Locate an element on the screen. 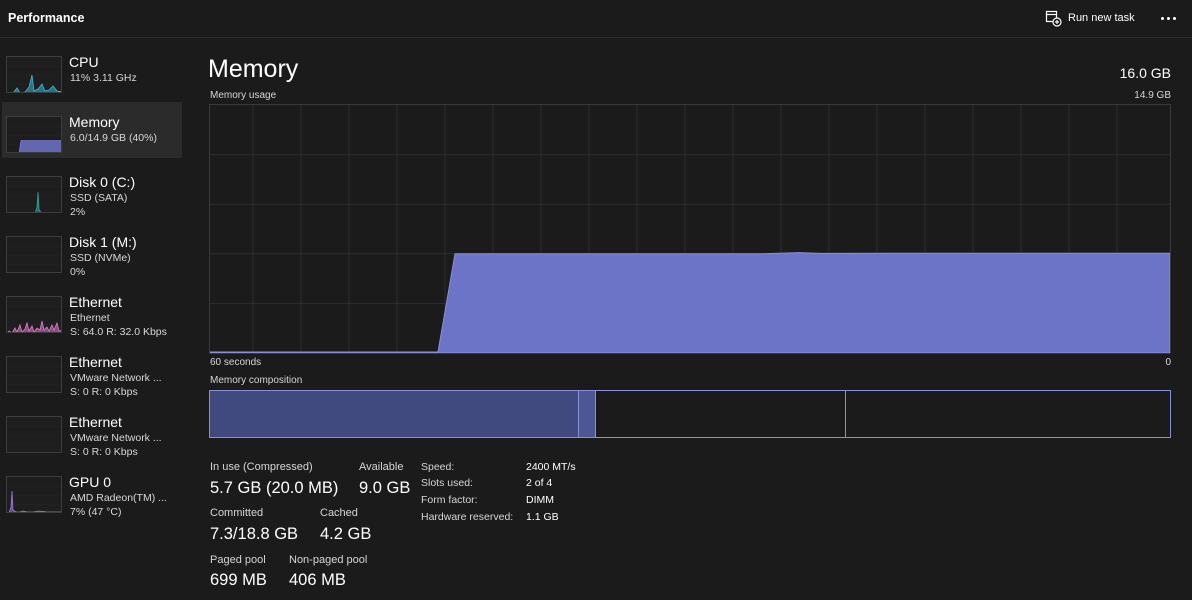  paged-pool-label: Paged pool is located at coordinates (238, 560).